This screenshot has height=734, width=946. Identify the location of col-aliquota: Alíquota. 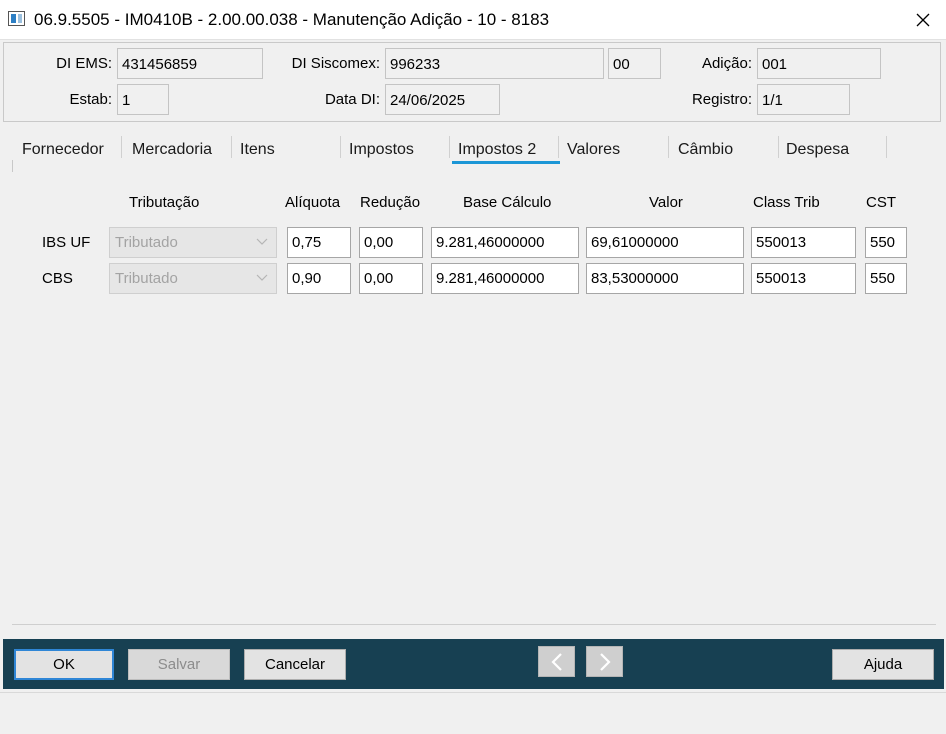
(313, 202).